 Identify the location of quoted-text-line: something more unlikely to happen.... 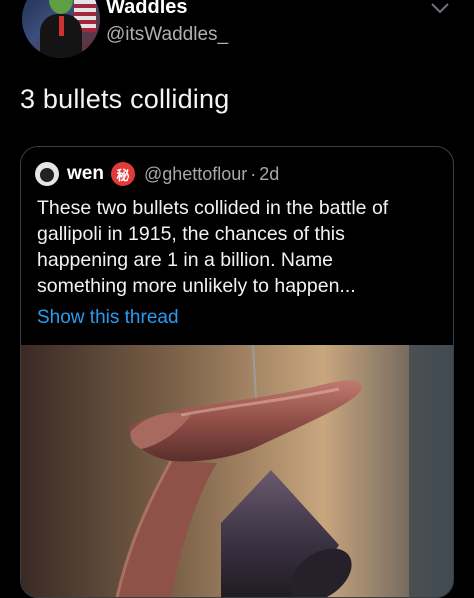
(196, 286).